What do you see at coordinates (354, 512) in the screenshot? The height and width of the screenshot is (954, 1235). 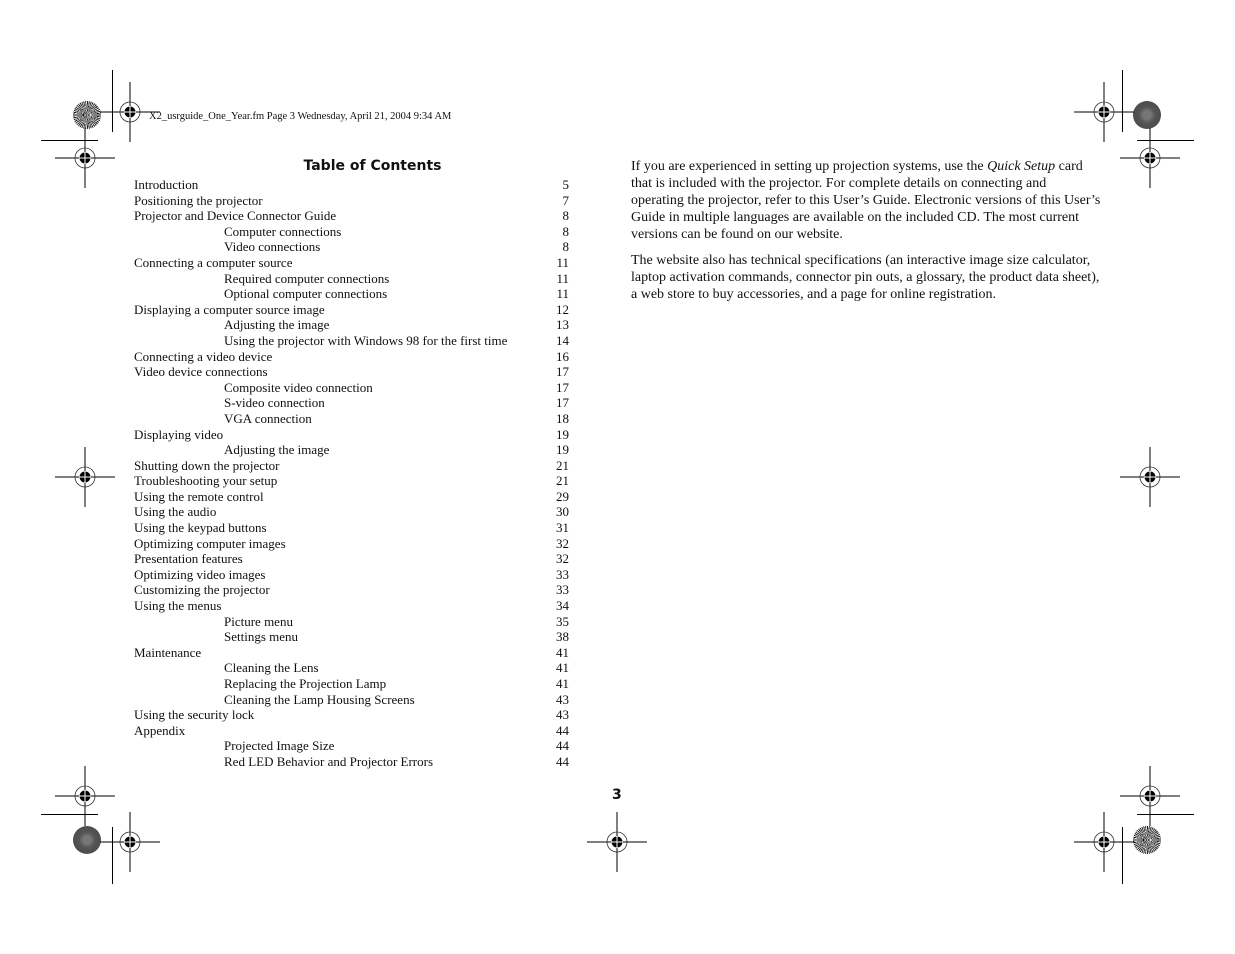 I see `toc-entry: Using the audio 30` at bounding box center [354, 512].